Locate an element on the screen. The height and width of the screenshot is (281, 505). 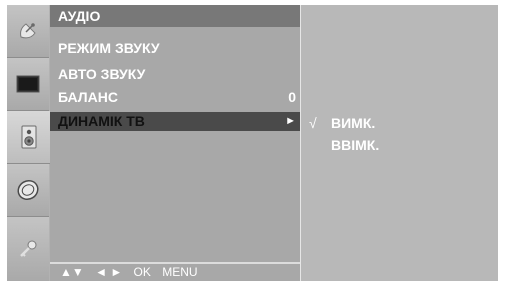
speaker-icon is located at coordinates (29, 137).